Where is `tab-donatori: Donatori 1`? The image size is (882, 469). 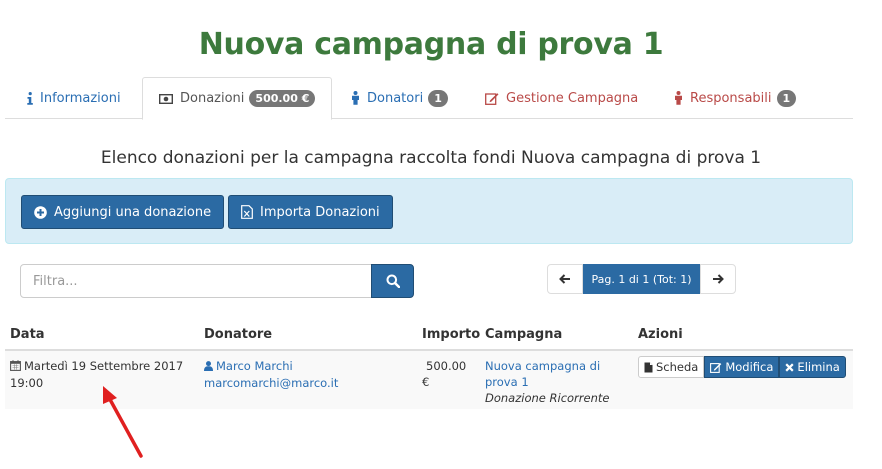 tab-donatori: Donatori 1 is located at coordinates (399, 98).